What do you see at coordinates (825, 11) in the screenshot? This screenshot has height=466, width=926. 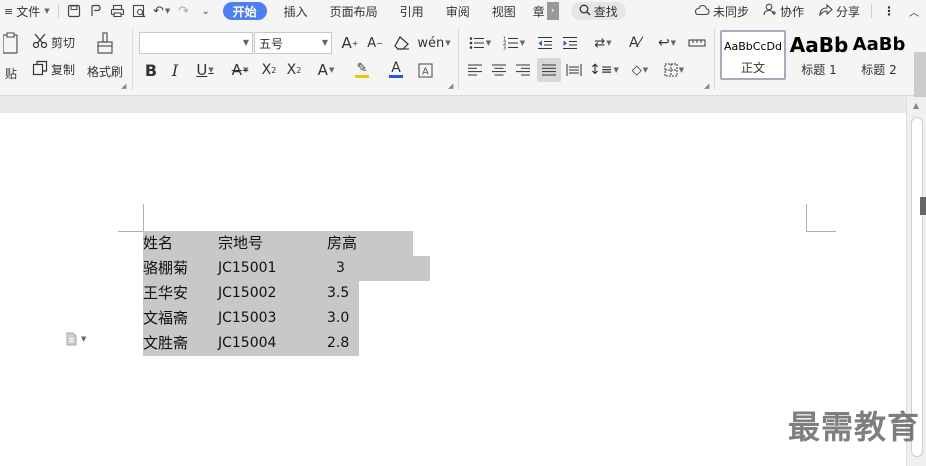 I see `share-icon` at bounding box center [825, 11].